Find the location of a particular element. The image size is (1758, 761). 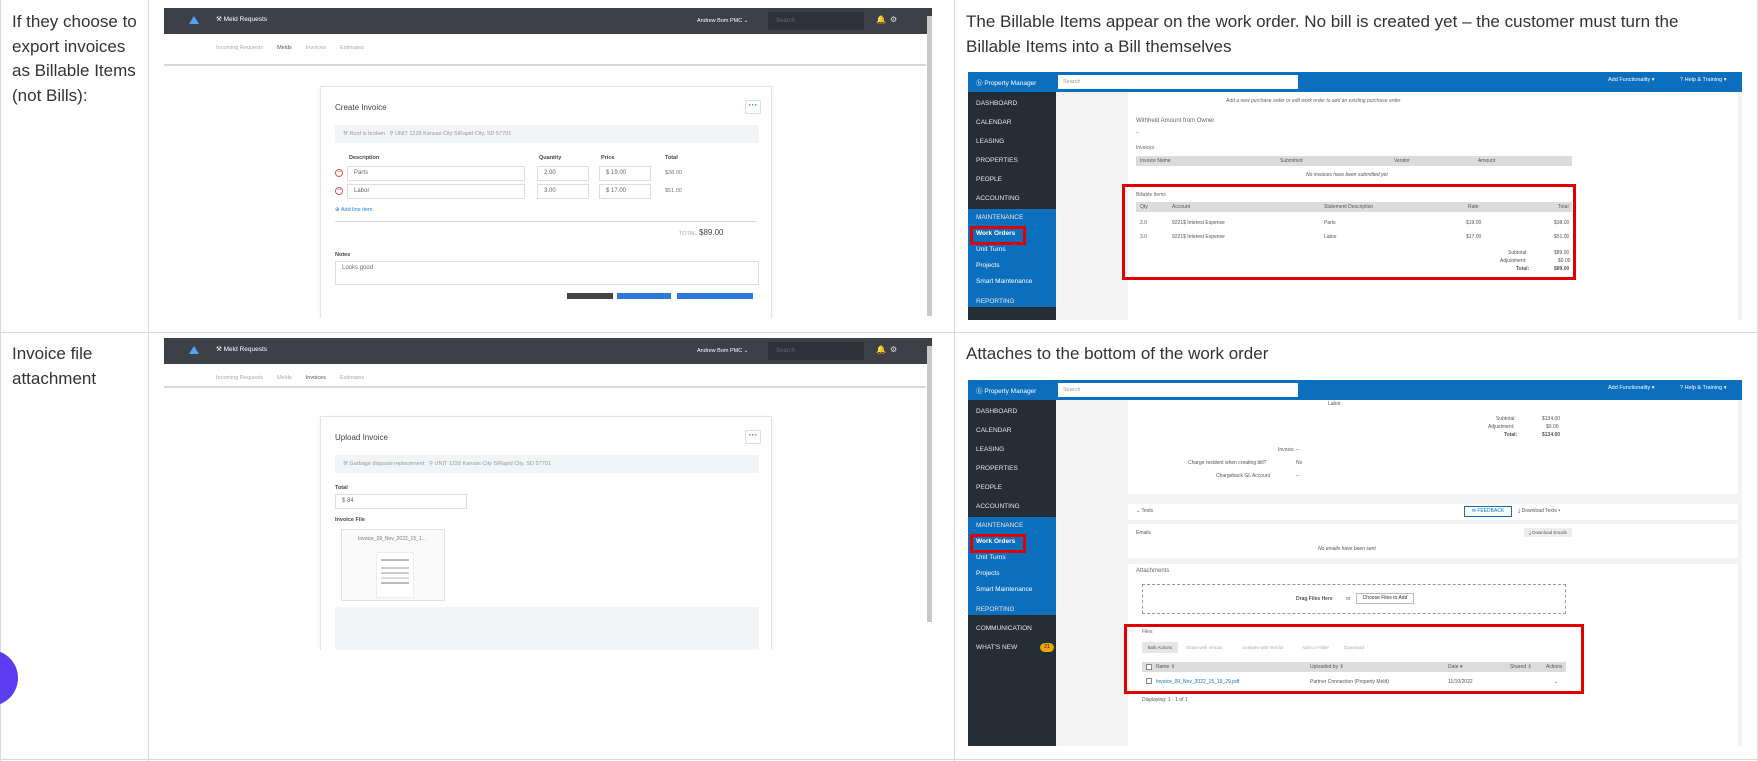

total-label: Total: is located at coordinates (1511, 435).